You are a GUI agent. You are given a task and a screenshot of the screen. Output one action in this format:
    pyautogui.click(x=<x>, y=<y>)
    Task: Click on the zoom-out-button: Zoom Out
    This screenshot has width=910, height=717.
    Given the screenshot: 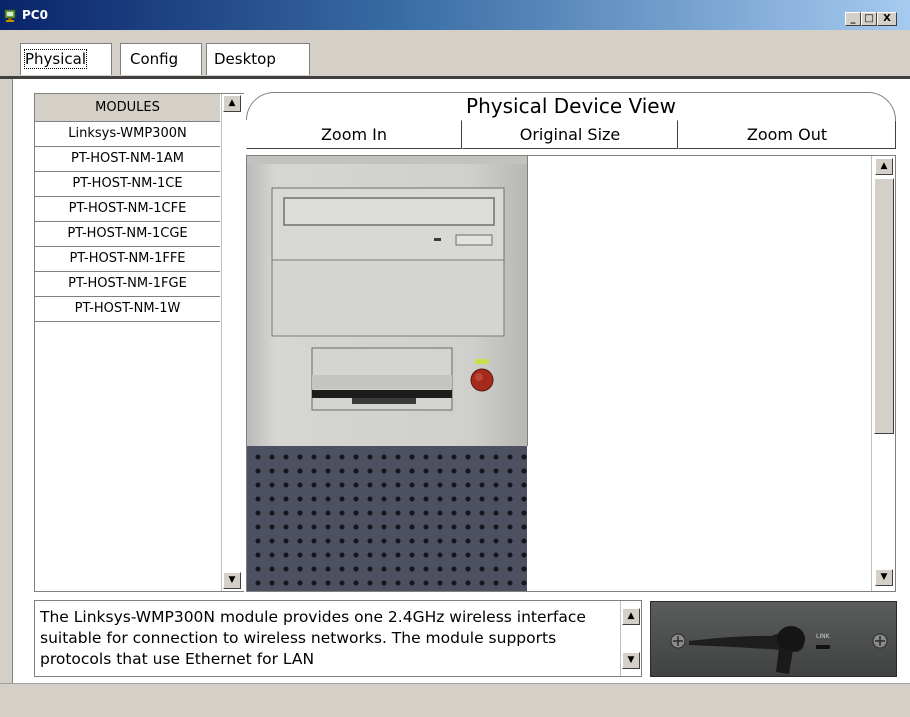 What is the action you would take?
    pyautogui.click(x=787, y=134)
    